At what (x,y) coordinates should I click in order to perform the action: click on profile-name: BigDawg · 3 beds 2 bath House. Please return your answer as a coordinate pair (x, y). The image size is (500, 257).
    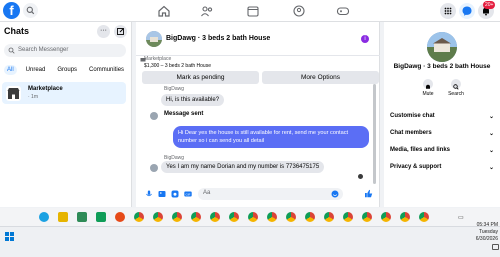
    Looking at the image, I should click on (442, 66).